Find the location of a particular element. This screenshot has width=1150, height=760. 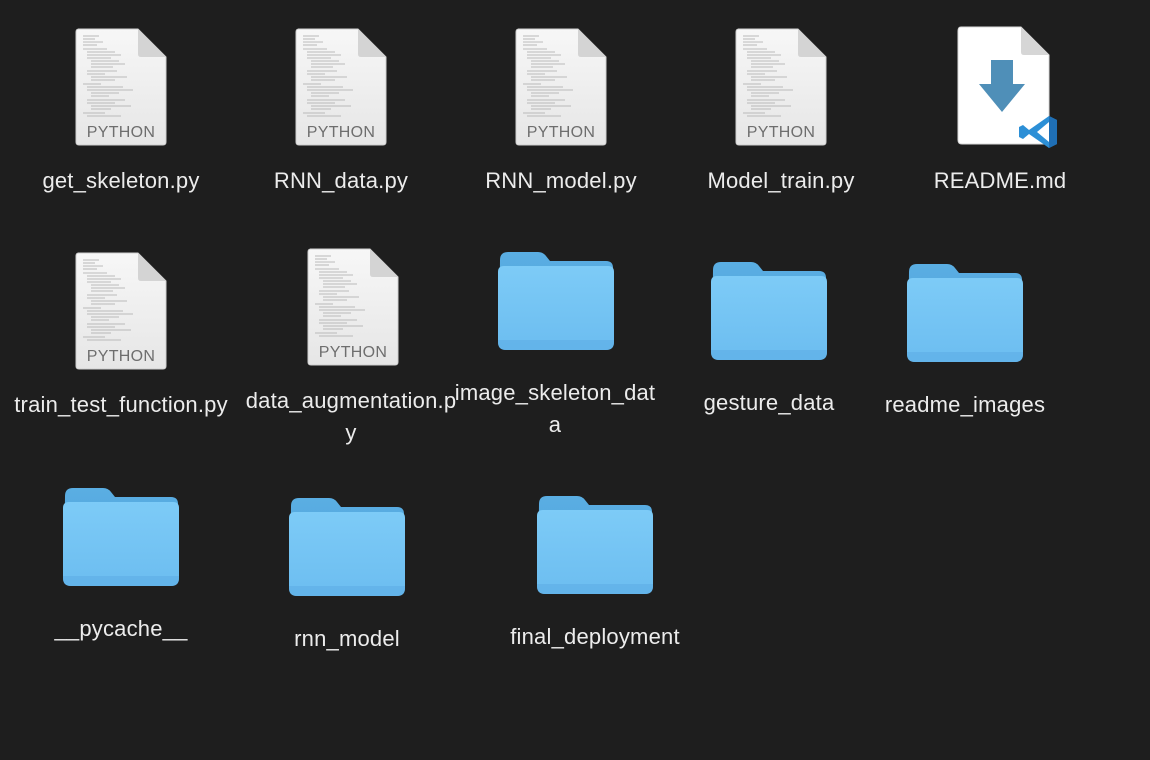

folder-readme-images: readme_images is located at coordinates (965, 347).